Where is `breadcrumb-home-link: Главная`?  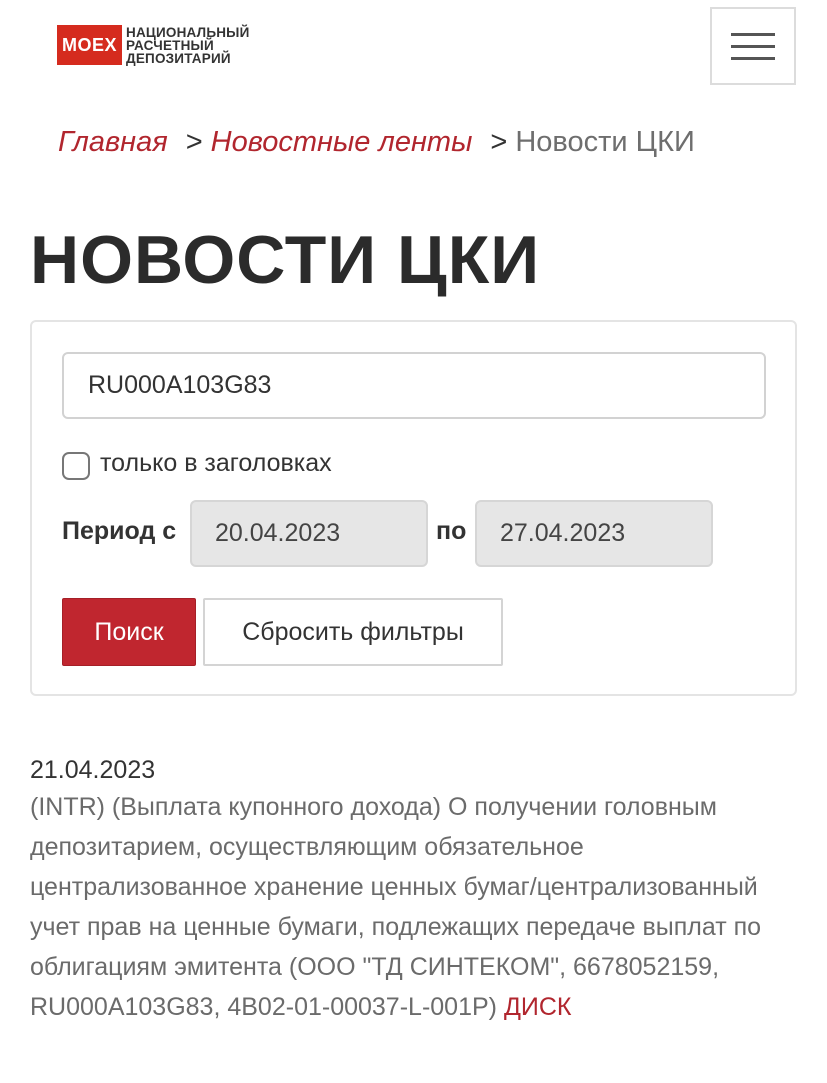 breadcrumb-home-link: Главная is located at coordinates (113, 142).